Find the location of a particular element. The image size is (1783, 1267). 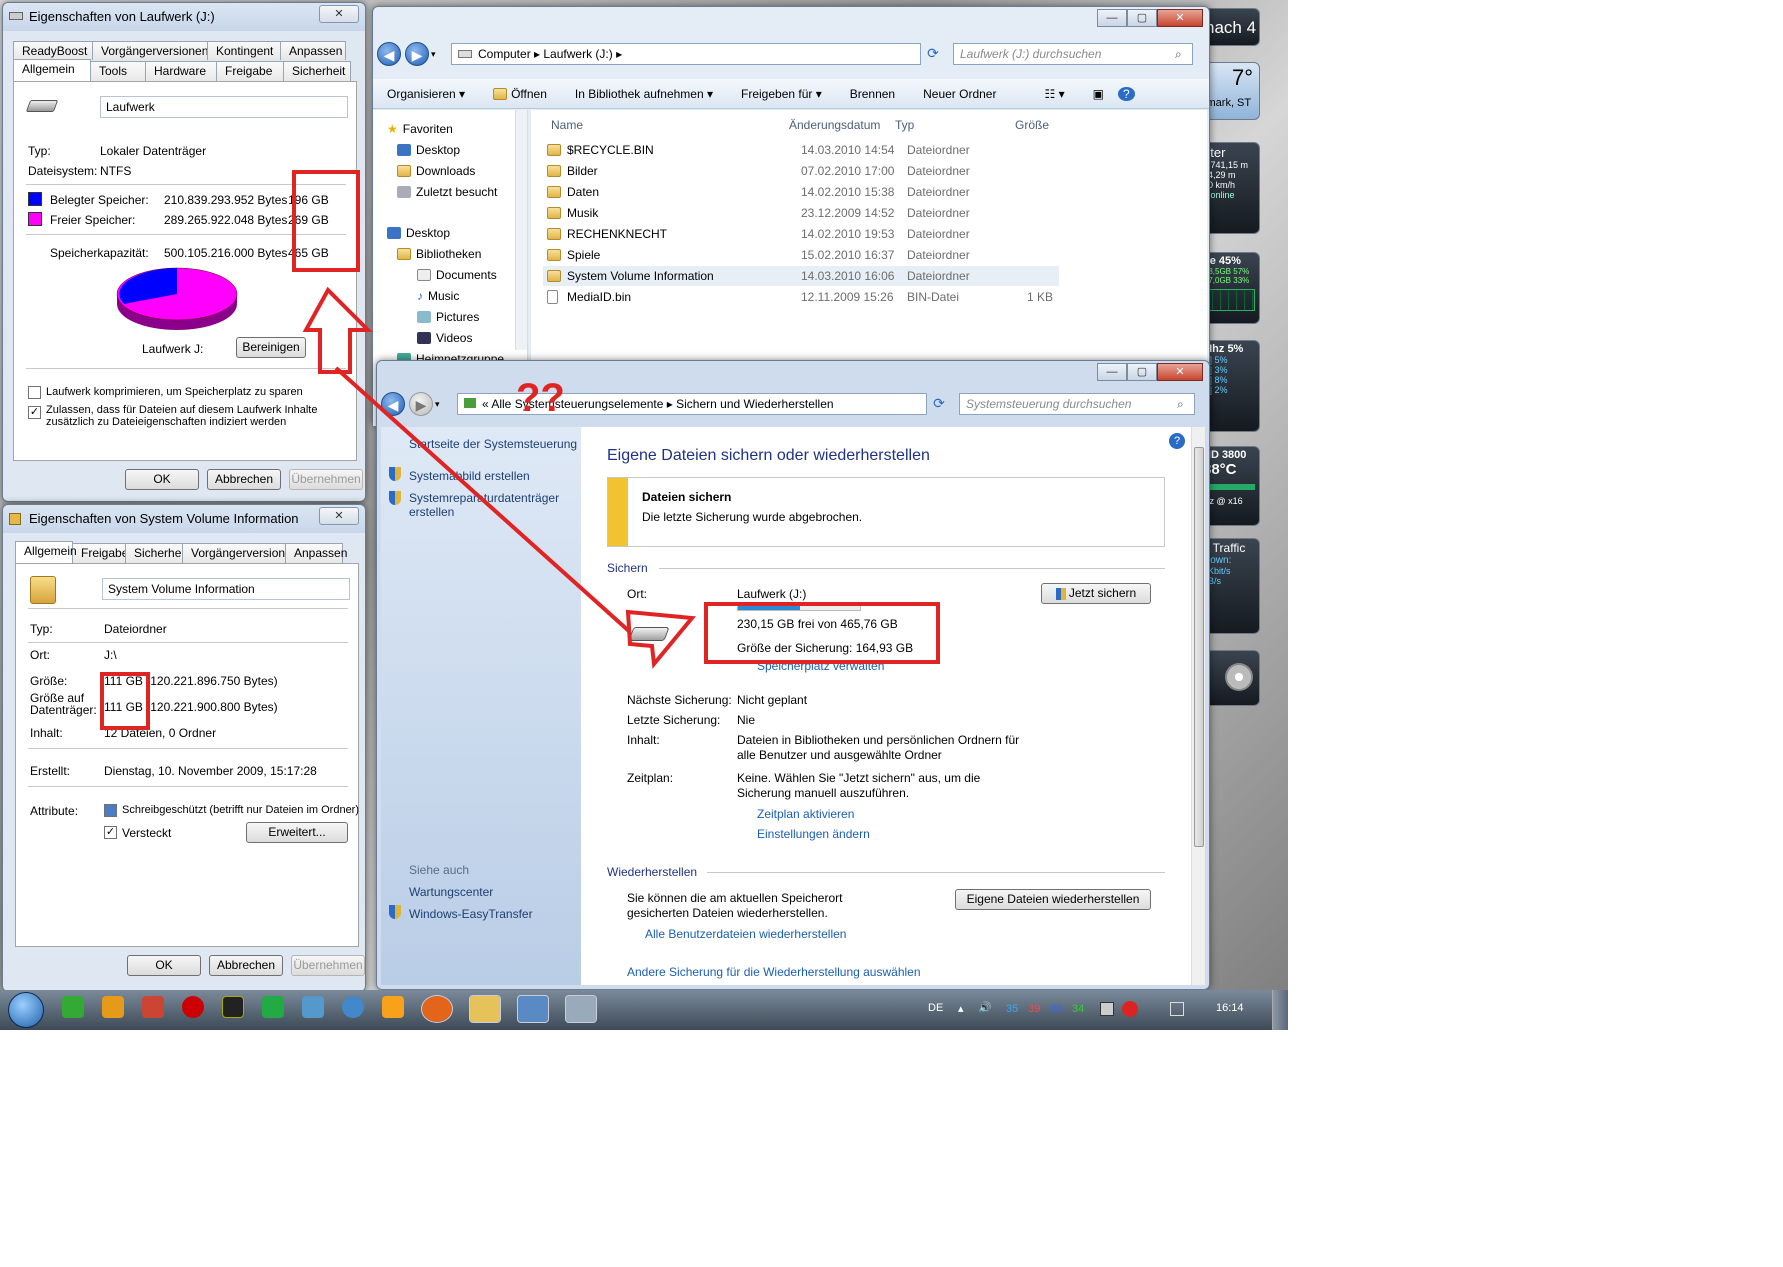

language-indicator: DE is located at coordinates (935, 1008).